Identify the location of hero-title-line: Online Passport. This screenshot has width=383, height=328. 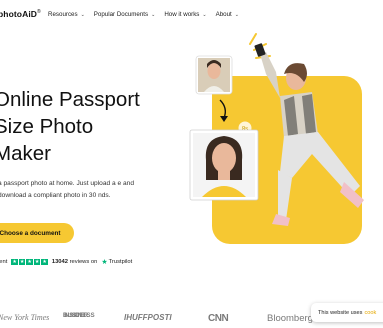
(70, 99).